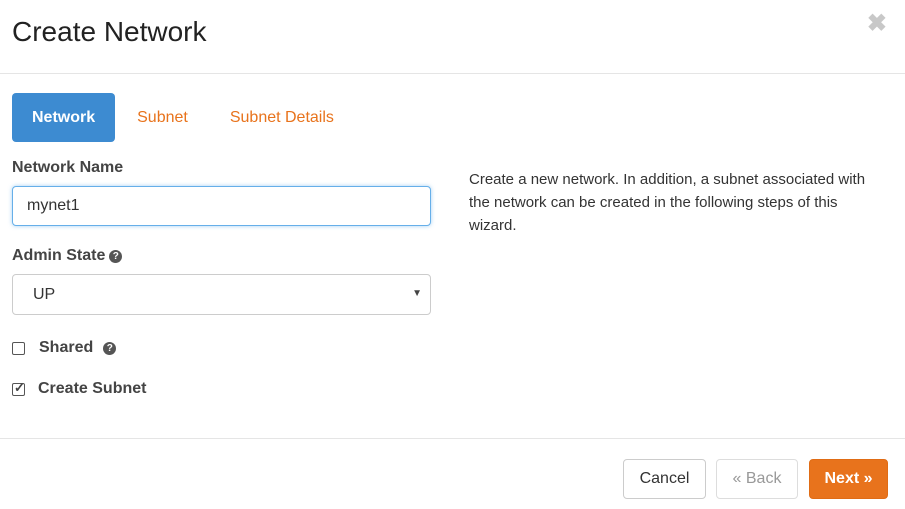 This screenshot has height=509, width=905. Describe the element at coordinates (282, 117) in the screenshot. I see `tab-subnet-details: Subnet Details` at that location.